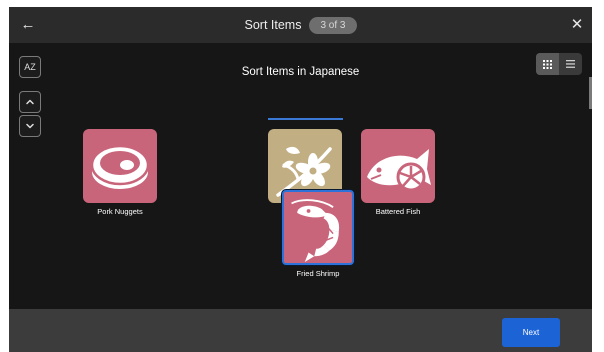 Image resolution: width=604 pixels, height=352 pixels. What do you see at coordinates (305, 119) in the screenshot?
I see `drop-indicator` at bounding box center [305, 119].